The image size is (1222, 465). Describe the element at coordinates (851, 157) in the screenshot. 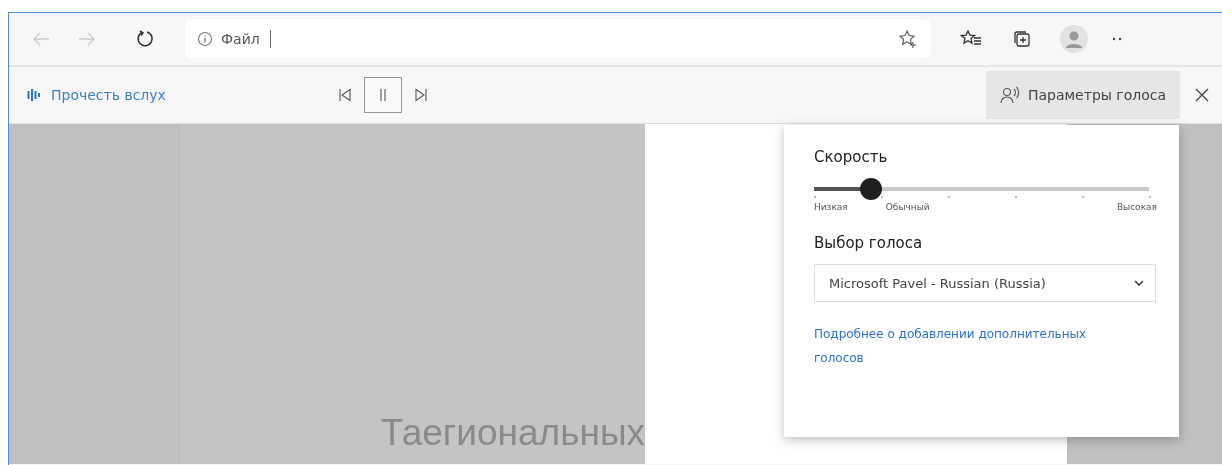

I see `speed-title: Скорость` at that location.